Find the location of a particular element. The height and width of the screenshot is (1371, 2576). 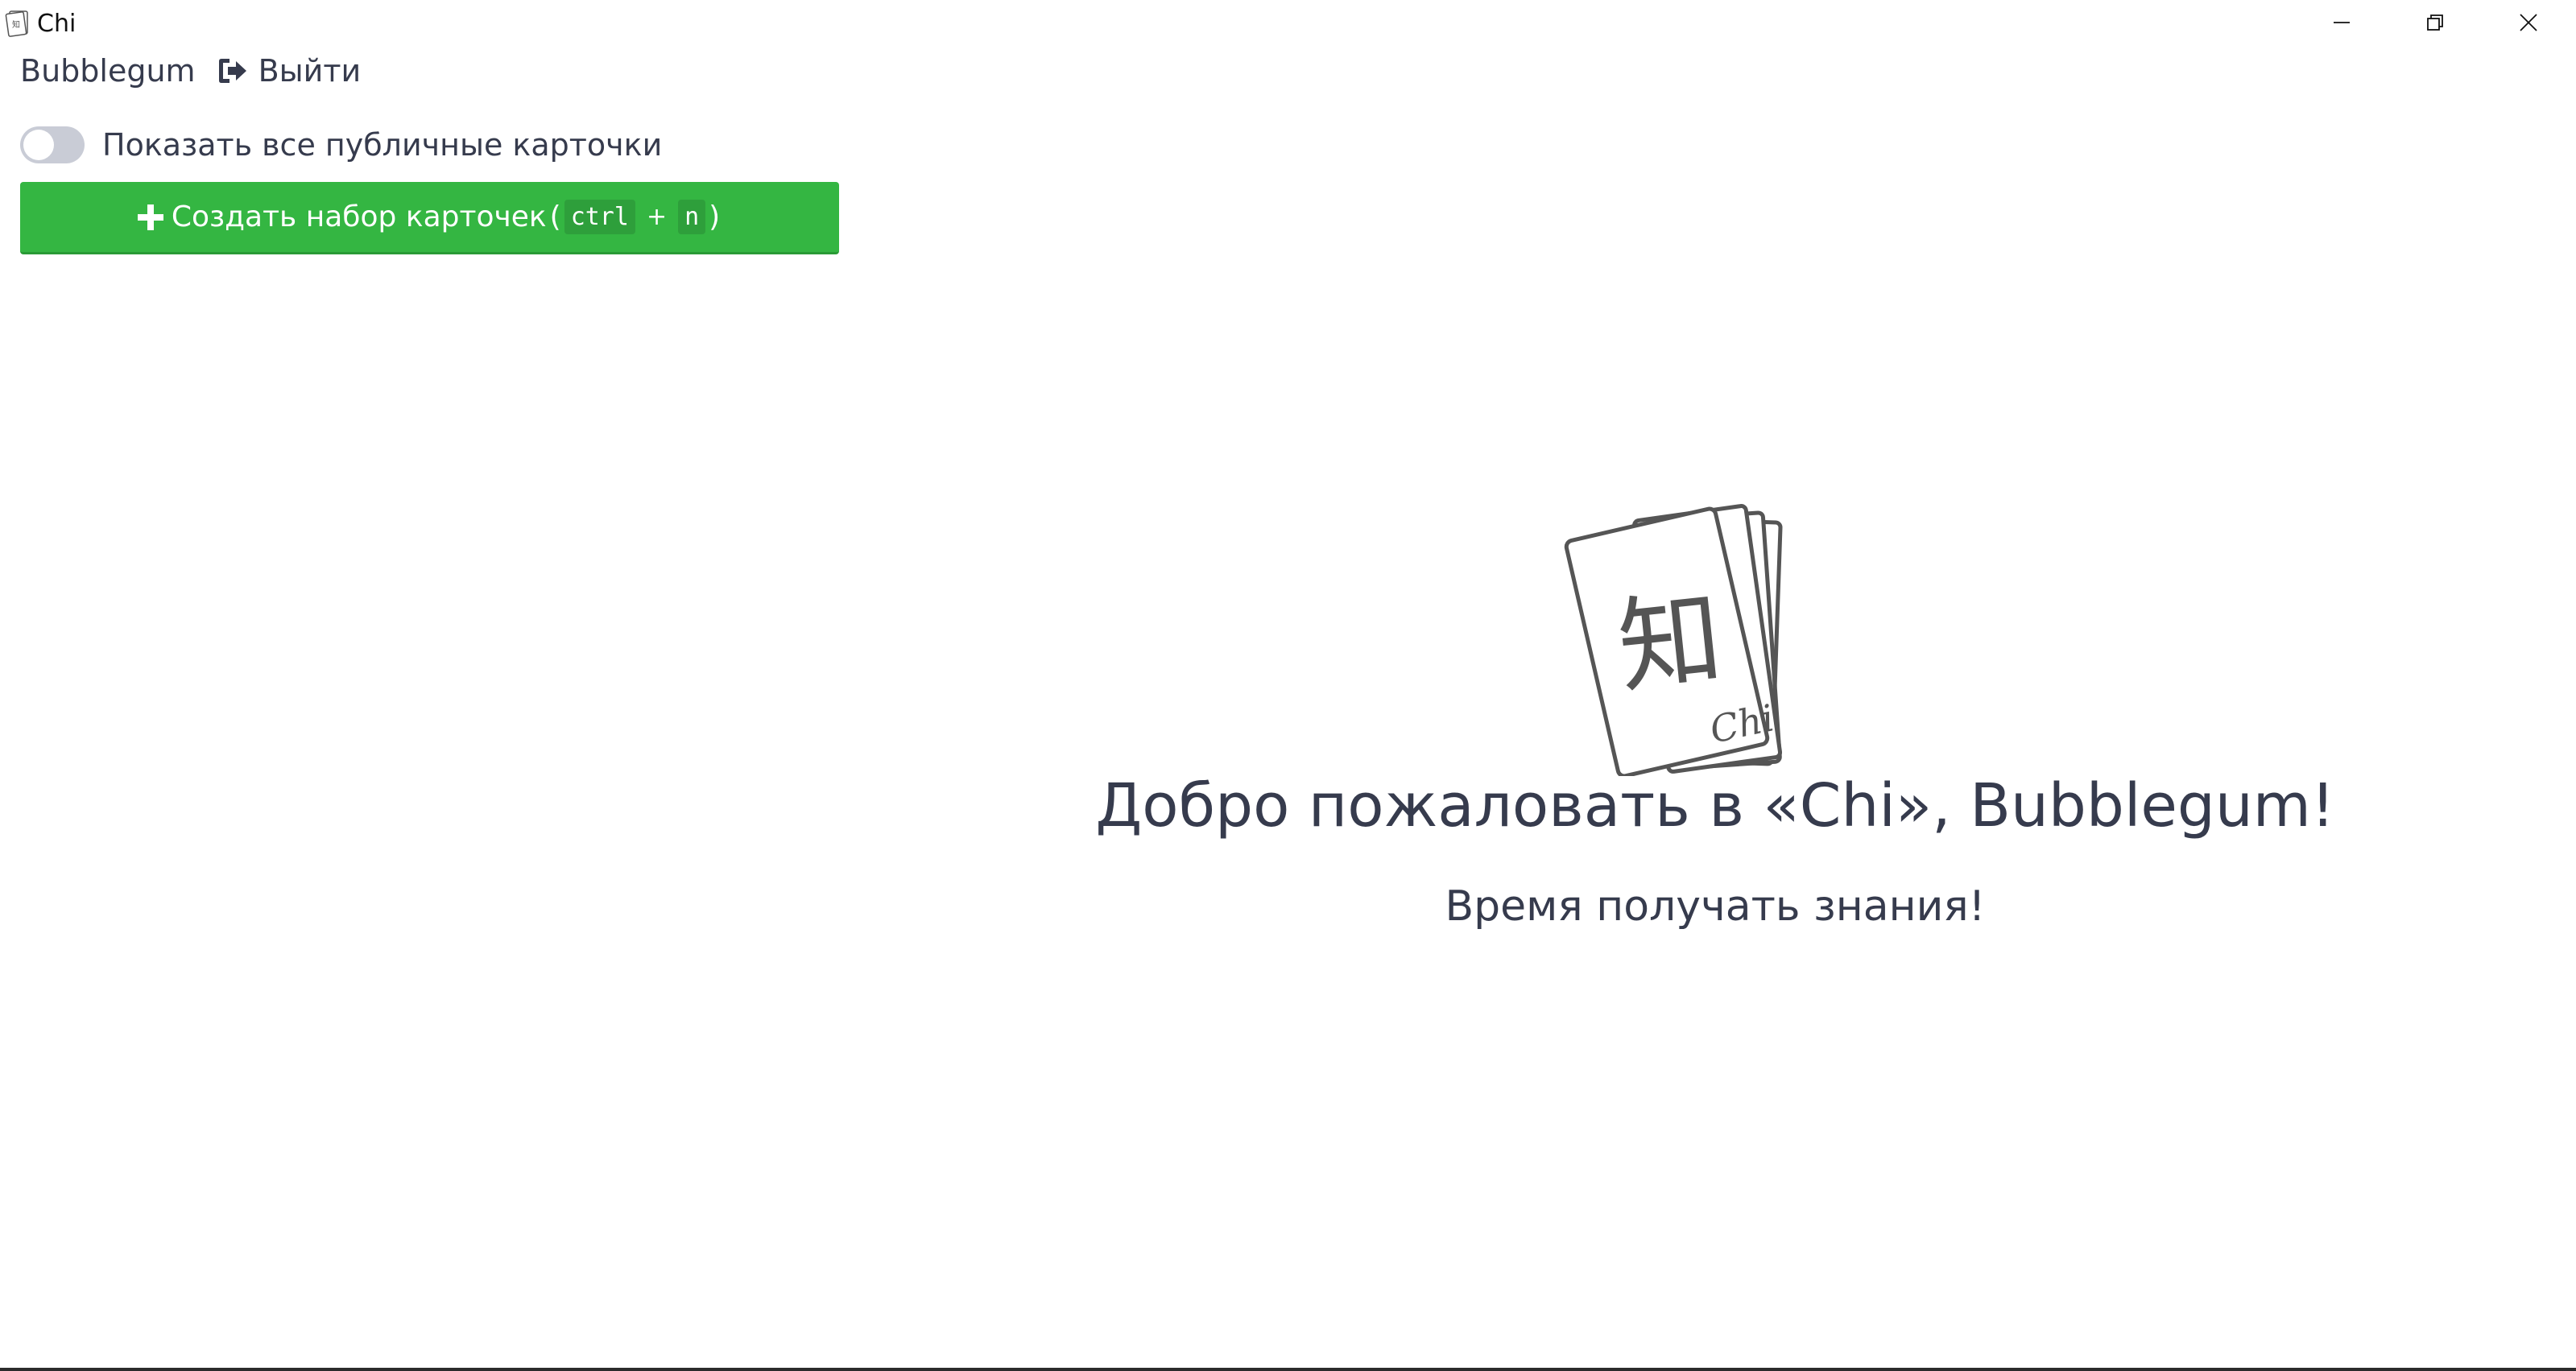

welcome-title: Добро пожаловать в «Chi», Bubblegum! is located at coordinates (1715, 805).